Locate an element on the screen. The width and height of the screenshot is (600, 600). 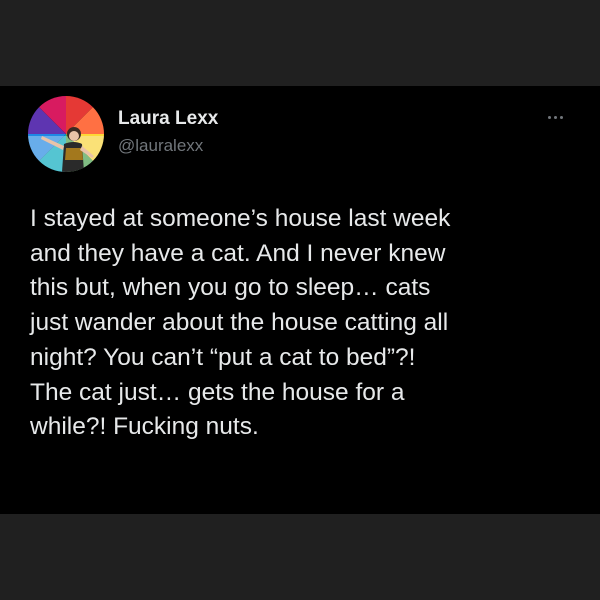
profile-avatar-image is located at coordinates (66, 134).